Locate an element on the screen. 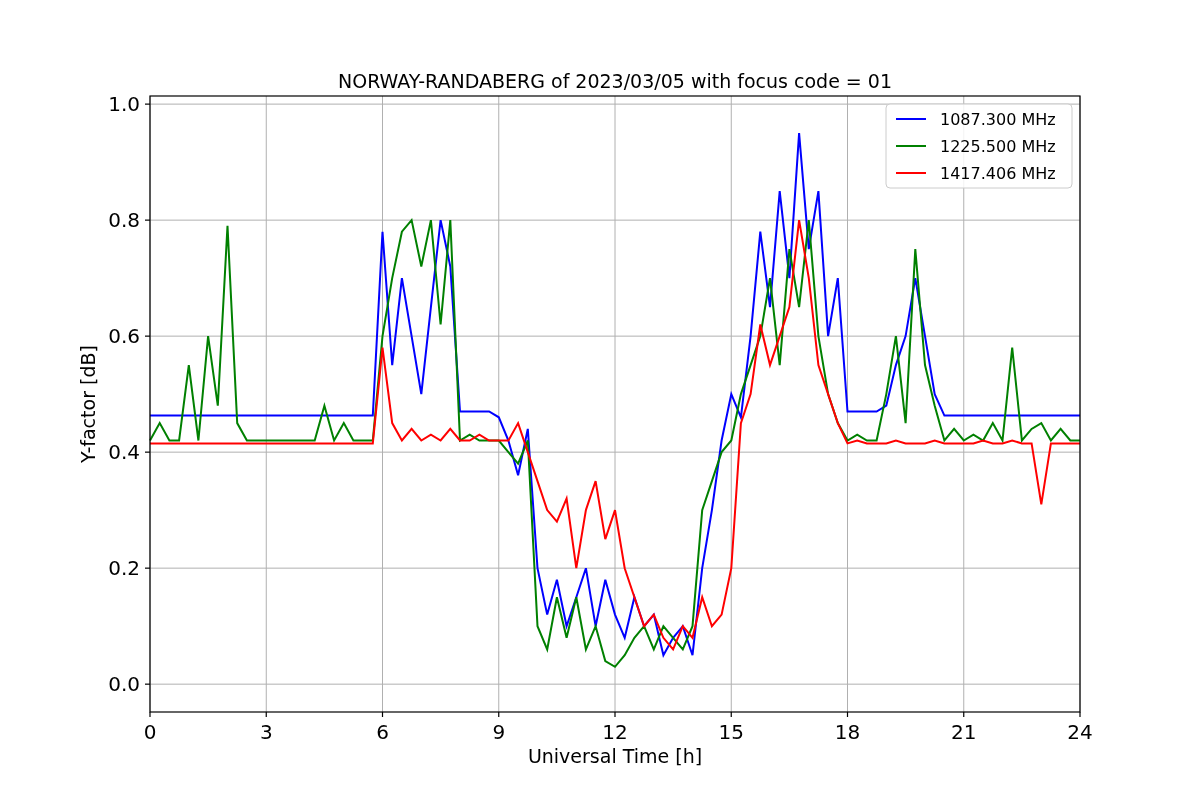  tick-label: 1.0 is located at coordinates (124, 104).